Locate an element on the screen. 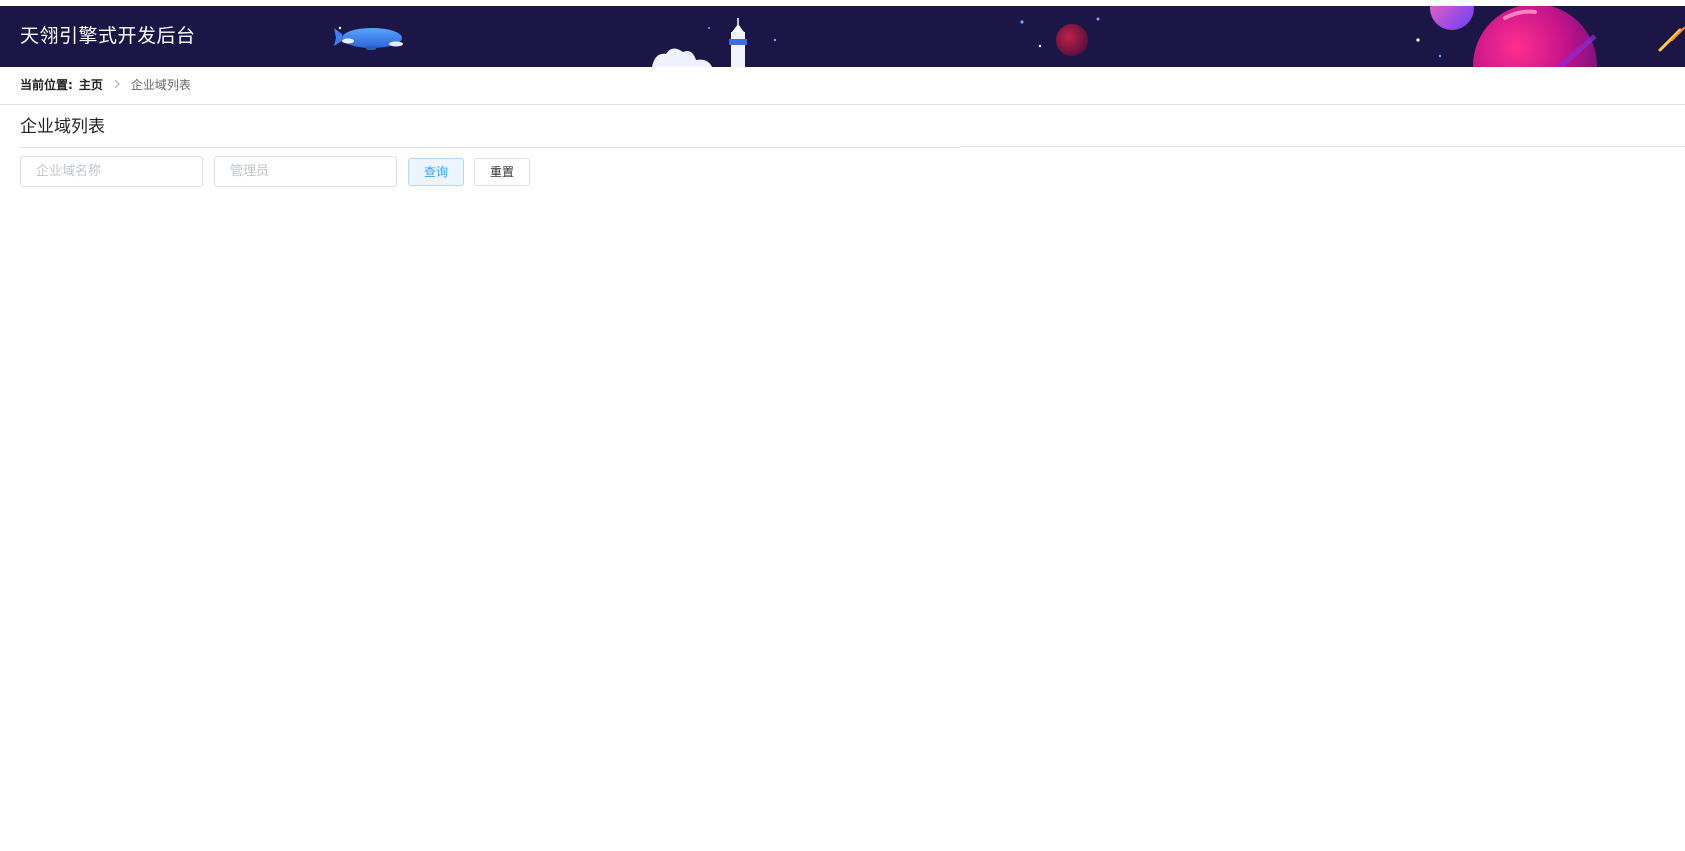 The height and width of the screenshot is (851, 1685). planet-small-icon is located at coordinates (1072, 40).